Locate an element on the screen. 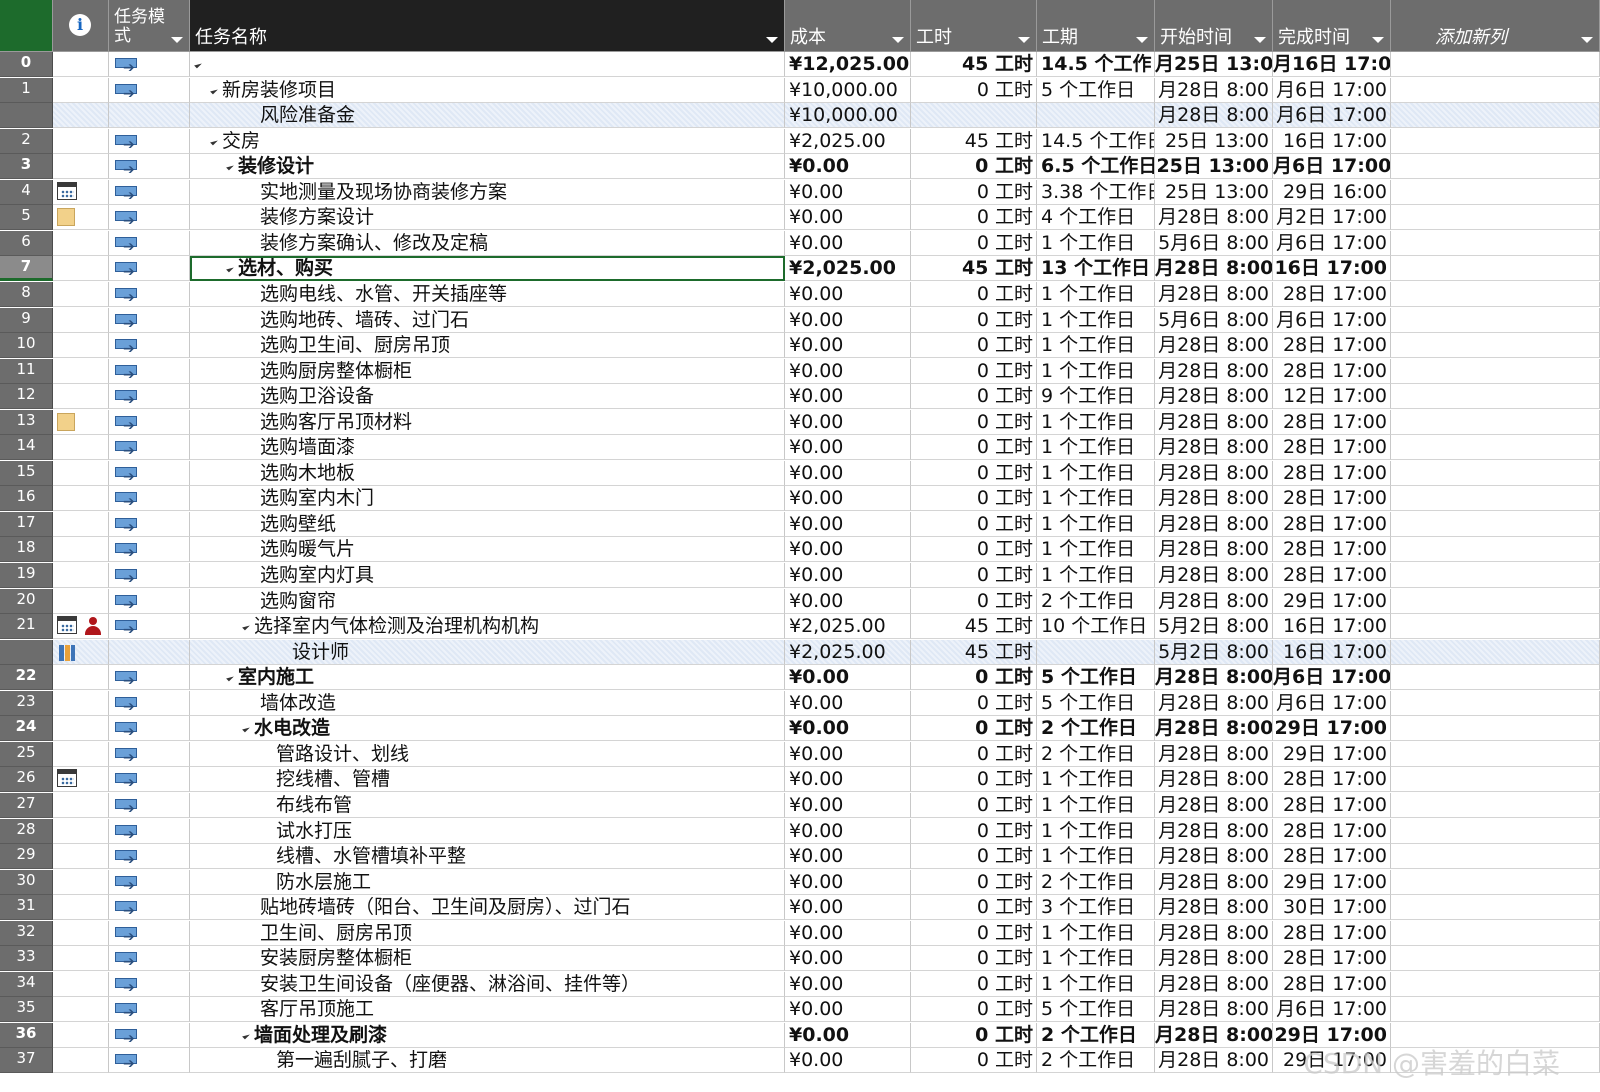 This screenshot has width=1600, height=1092. duration-cell: 9 个工作日 is located at coordinates (1096, 397).